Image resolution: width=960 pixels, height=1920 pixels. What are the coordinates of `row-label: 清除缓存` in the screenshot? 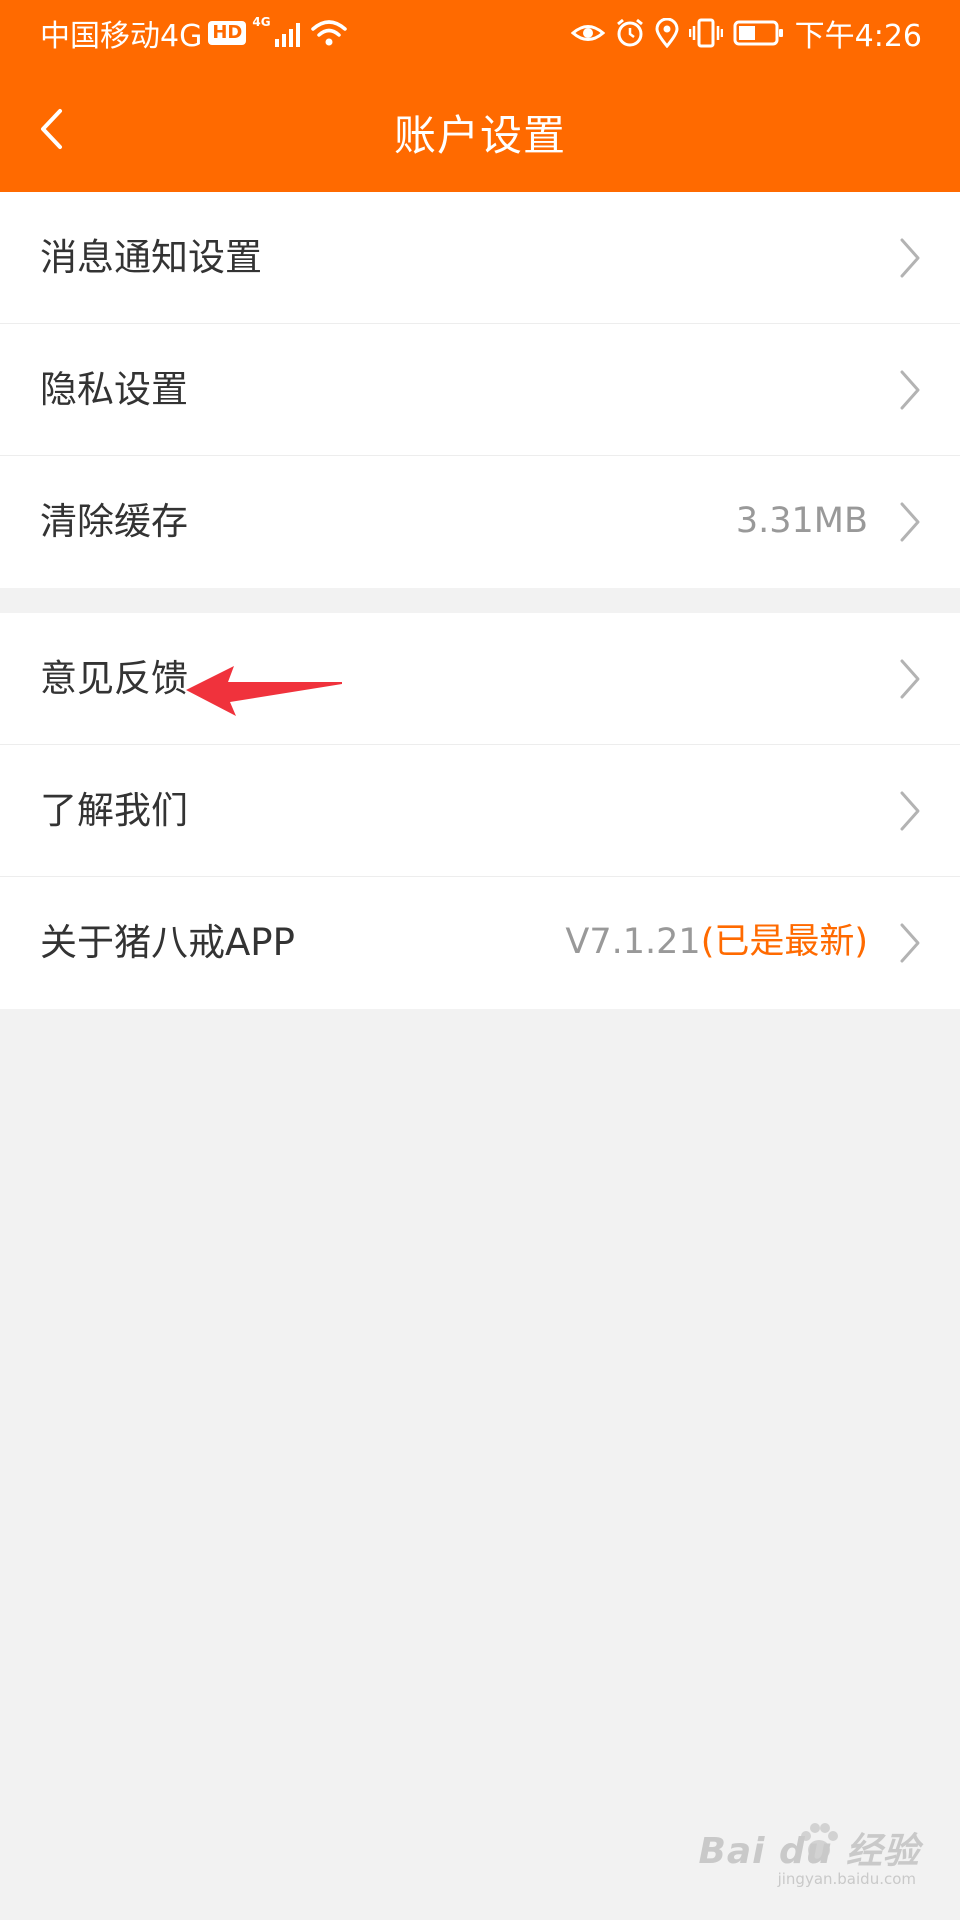 It's located at (114, 521).